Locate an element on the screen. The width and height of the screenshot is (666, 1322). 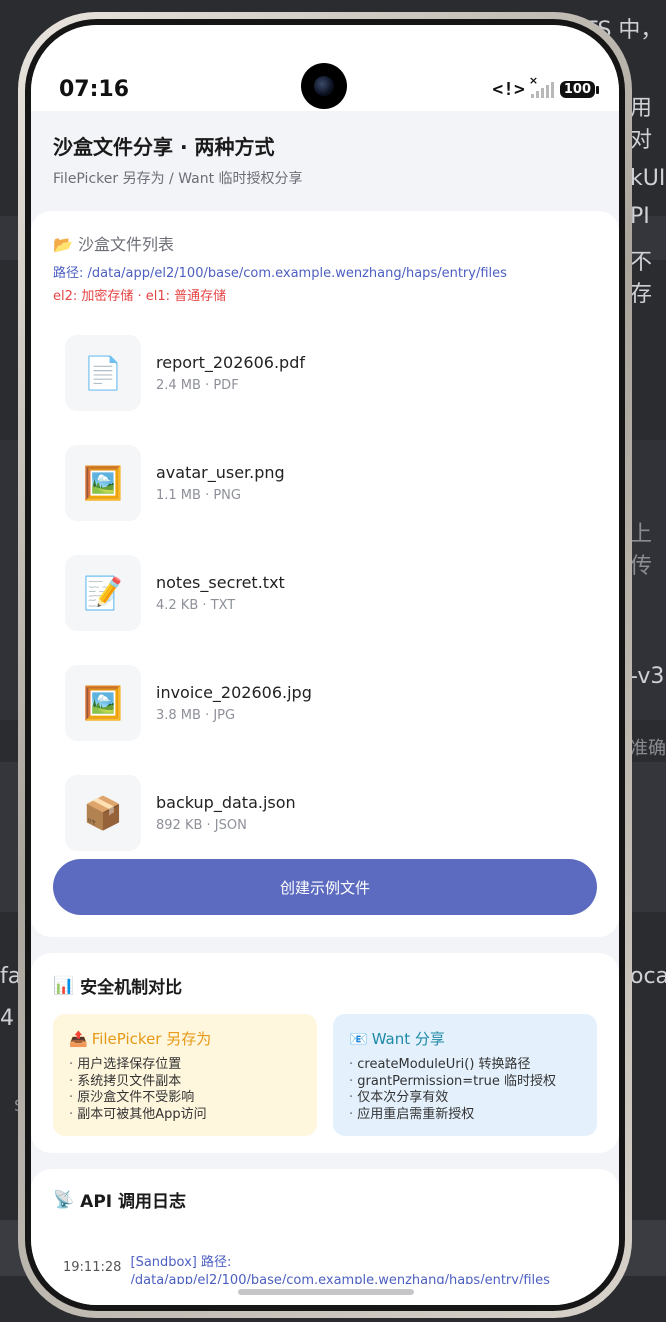
folder-icon: 📂 is located at coordinates (63, 244).